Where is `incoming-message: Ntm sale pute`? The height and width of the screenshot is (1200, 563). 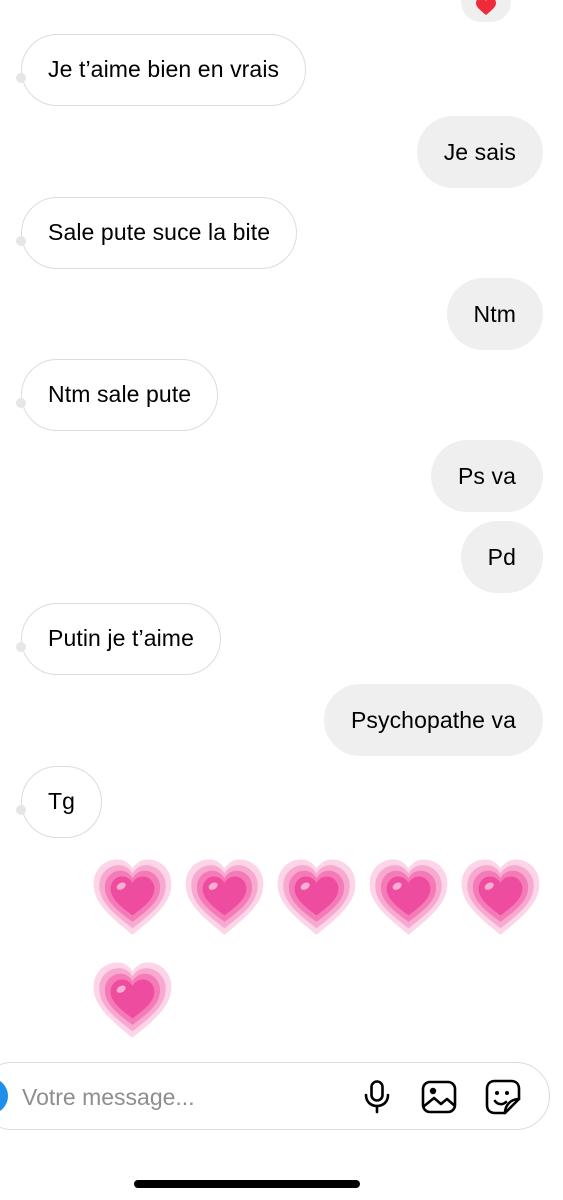
incoming-message: Ntm sale pute is located at coordinates (117, 395).